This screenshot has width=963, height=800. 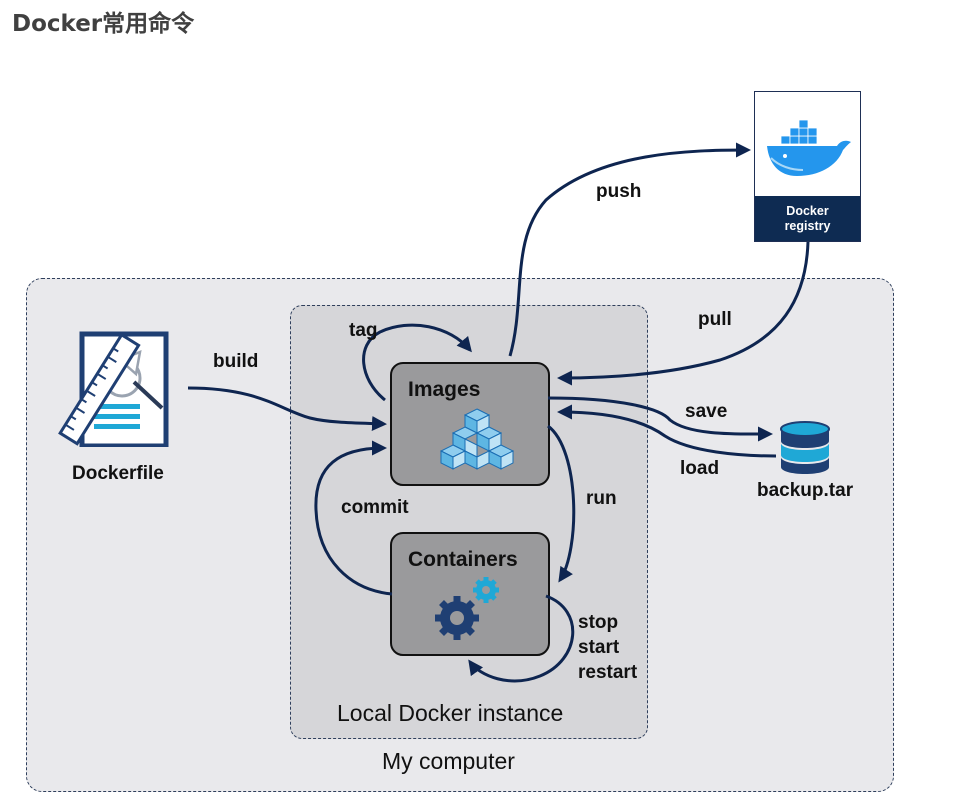 What do you see at coordinates (599, 647) in the screenshot?
I see `start-label: start` at bounding box center [599, 647].